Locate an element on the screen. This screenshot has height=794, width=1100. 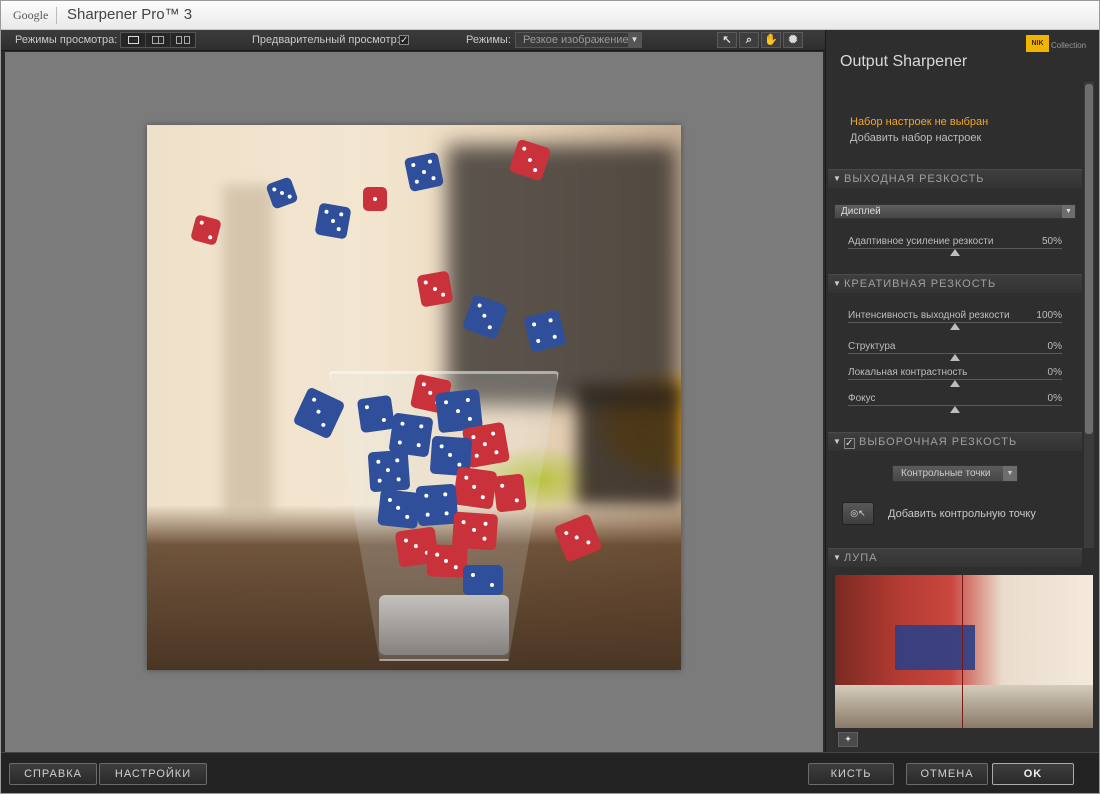
preview-checkbox: ✓ is located at coordinates (404, 40).